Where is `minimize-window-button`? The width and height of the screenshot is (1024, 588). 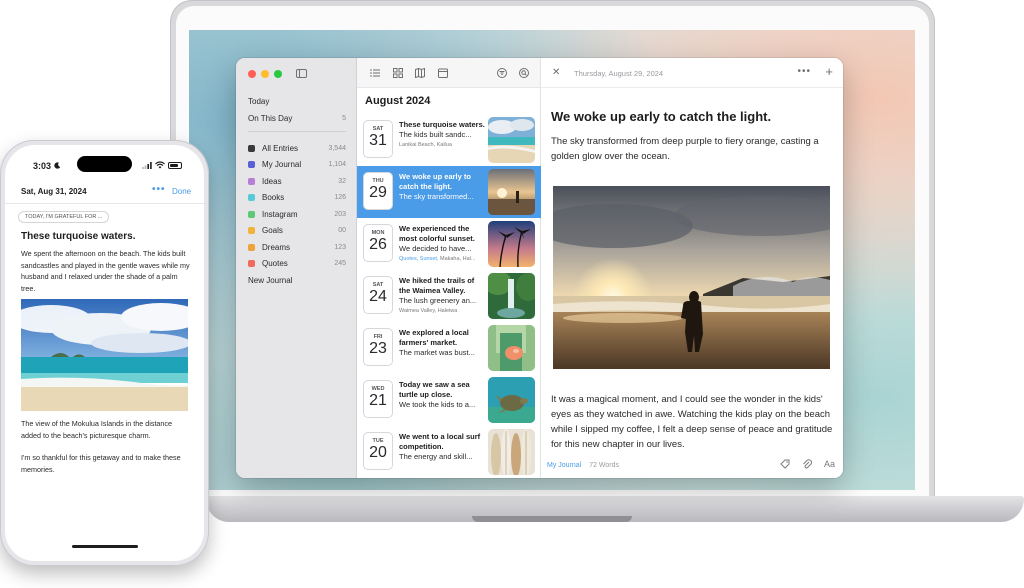 minimize-window-button is located at coordinates (265, 74).